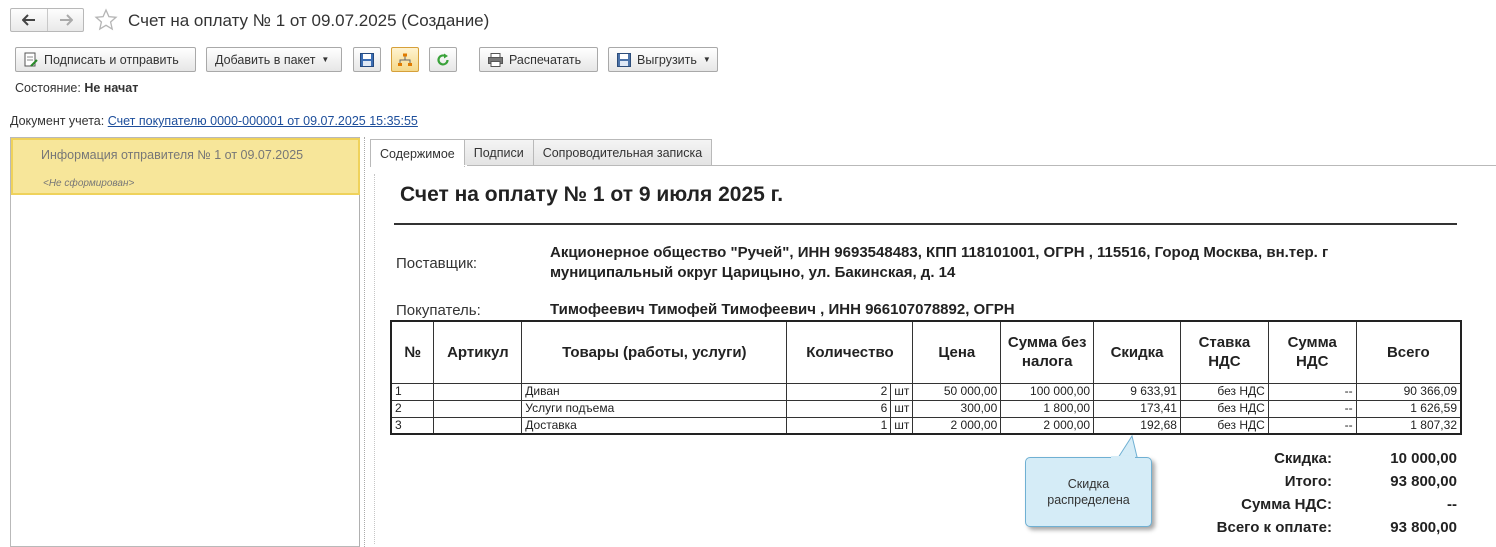 This screenshot has height=547, width=1496. What do you see at coordinates (364, 342) in the screenshot?
I see `panel-splitter` at bounding box center [364, 342].